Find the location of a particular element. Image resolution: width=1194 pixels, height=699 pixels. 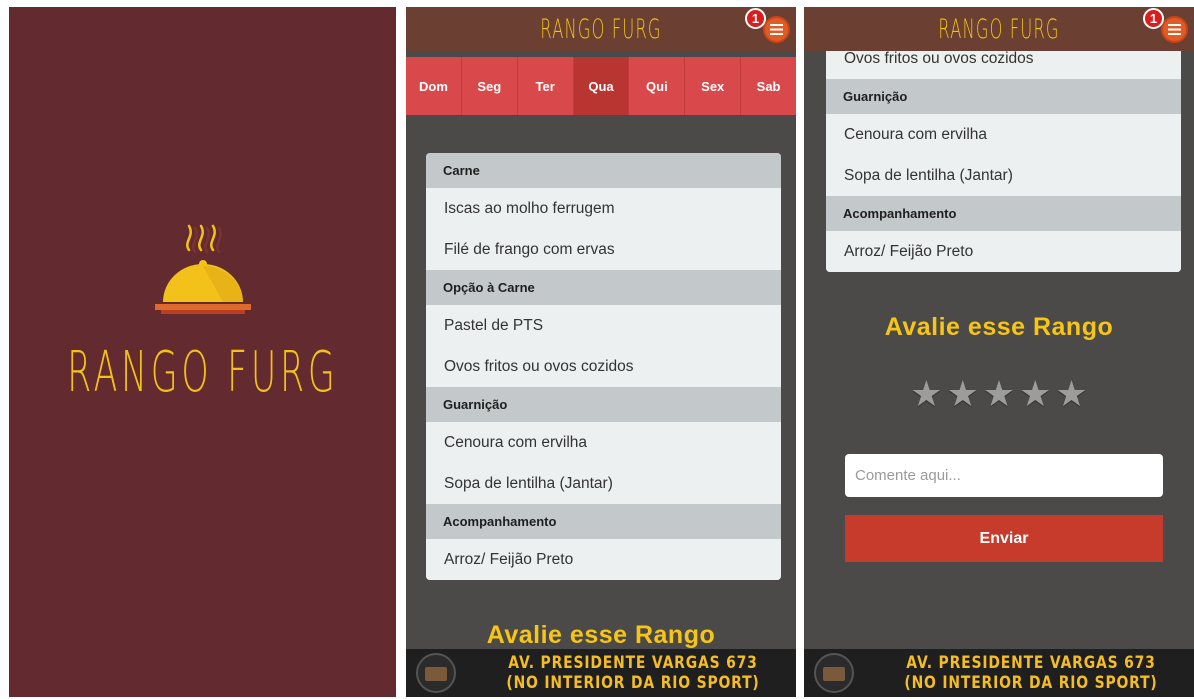

send-button: Enviar is located at coordinates (1004, 538).